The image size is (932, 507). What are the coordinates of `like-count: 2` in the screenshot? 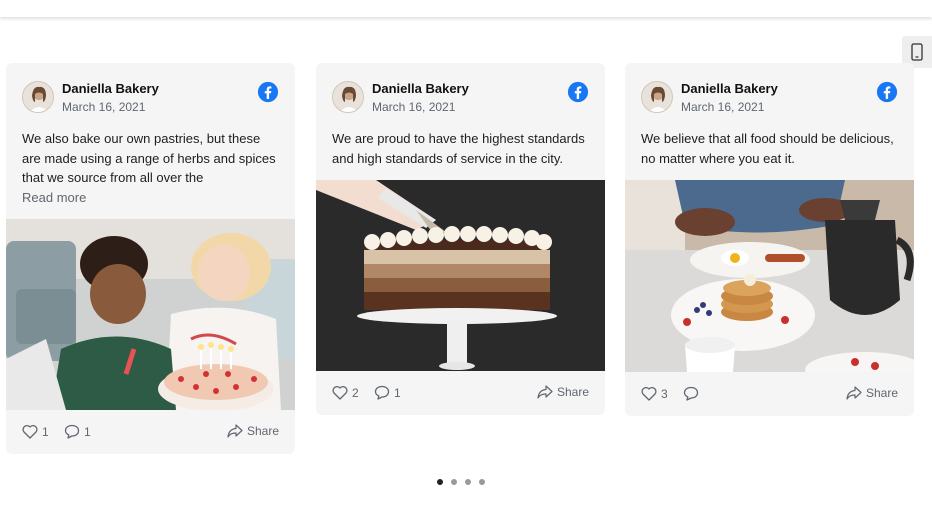 It's located at (355, 392).